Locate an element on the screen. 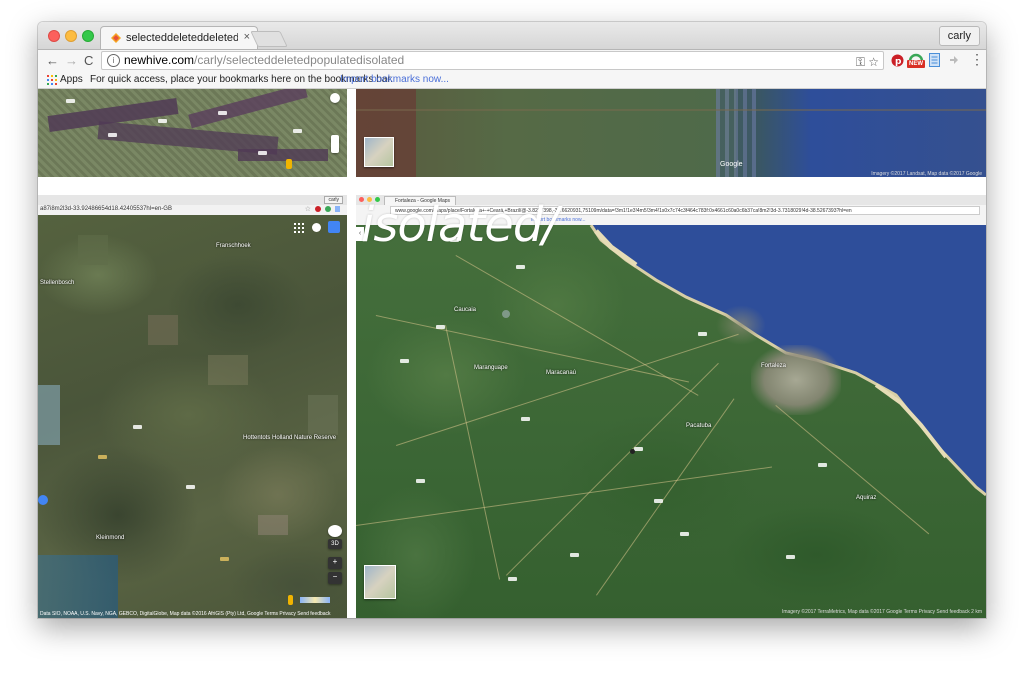 The height and width of the screenshot is (673, 1024). apps-grid-icon is located at coordinates (299, 228).